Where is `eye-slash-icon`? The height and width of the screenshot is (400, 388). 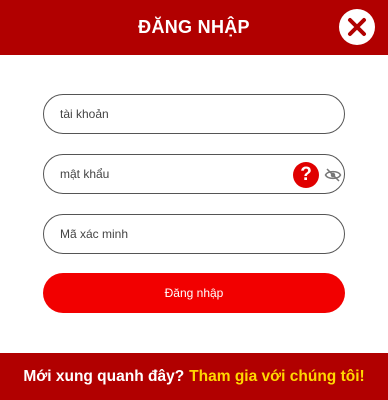 eye-slash-icon is located at coordinates (333, 175).